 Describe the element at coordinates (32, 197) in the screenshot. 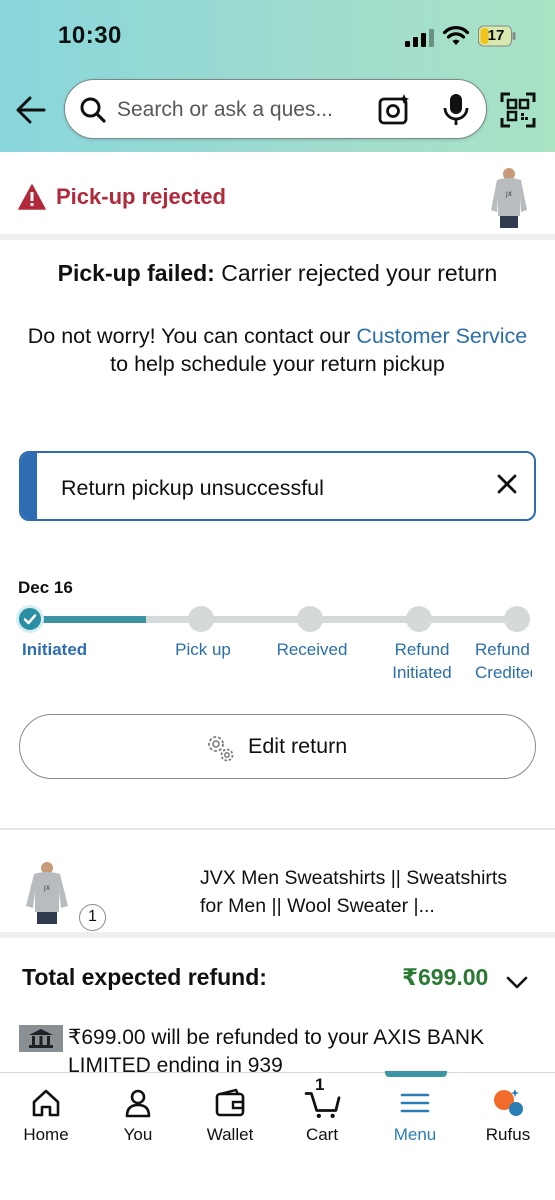

I see `warning-icon` at that location.